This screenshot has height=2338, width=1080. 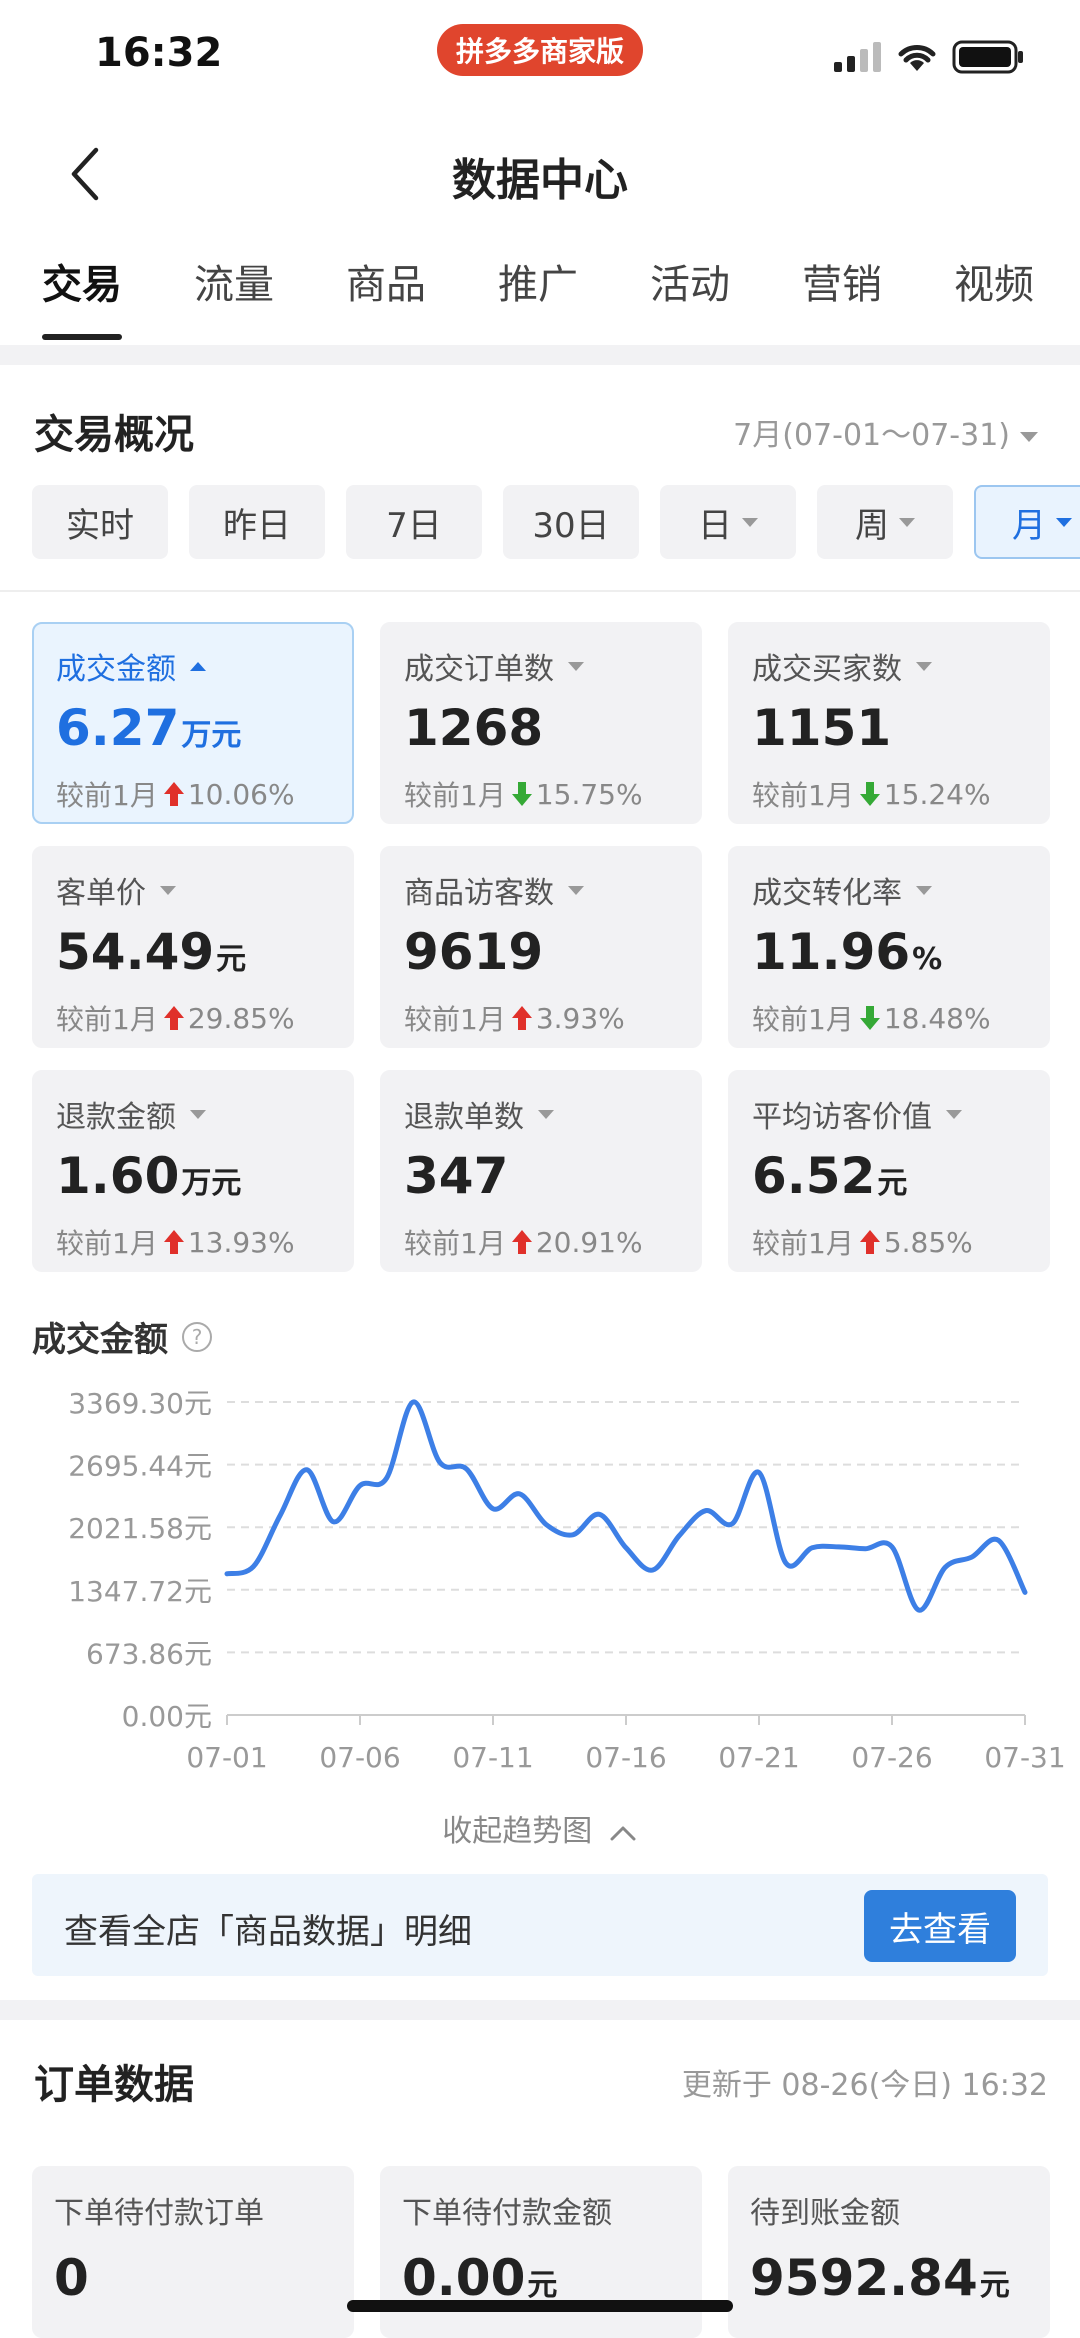 I want to click on change-percent: 15.75%, so click(x=589, y=794).